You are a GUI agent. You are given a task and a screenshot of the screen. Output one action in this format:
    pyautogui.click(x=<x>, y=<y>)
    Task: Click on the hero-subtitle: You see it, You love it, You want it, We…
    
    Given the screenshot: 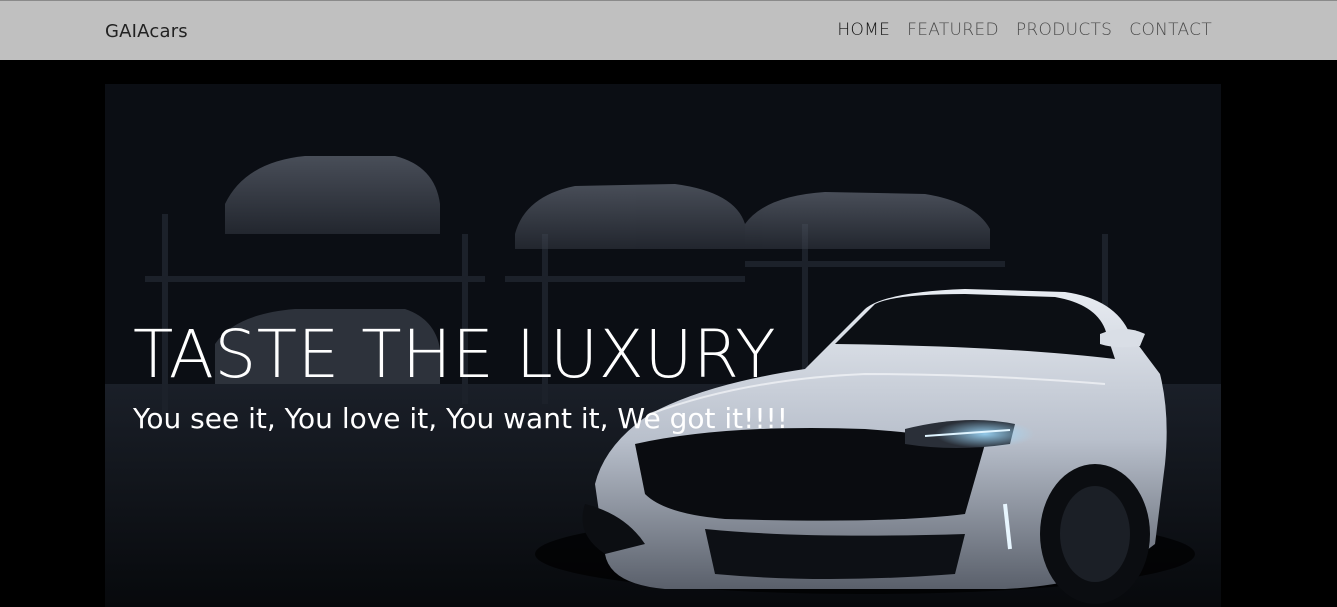 What is the action you would take?
    pyautogui.click(x=461, y=418)
    